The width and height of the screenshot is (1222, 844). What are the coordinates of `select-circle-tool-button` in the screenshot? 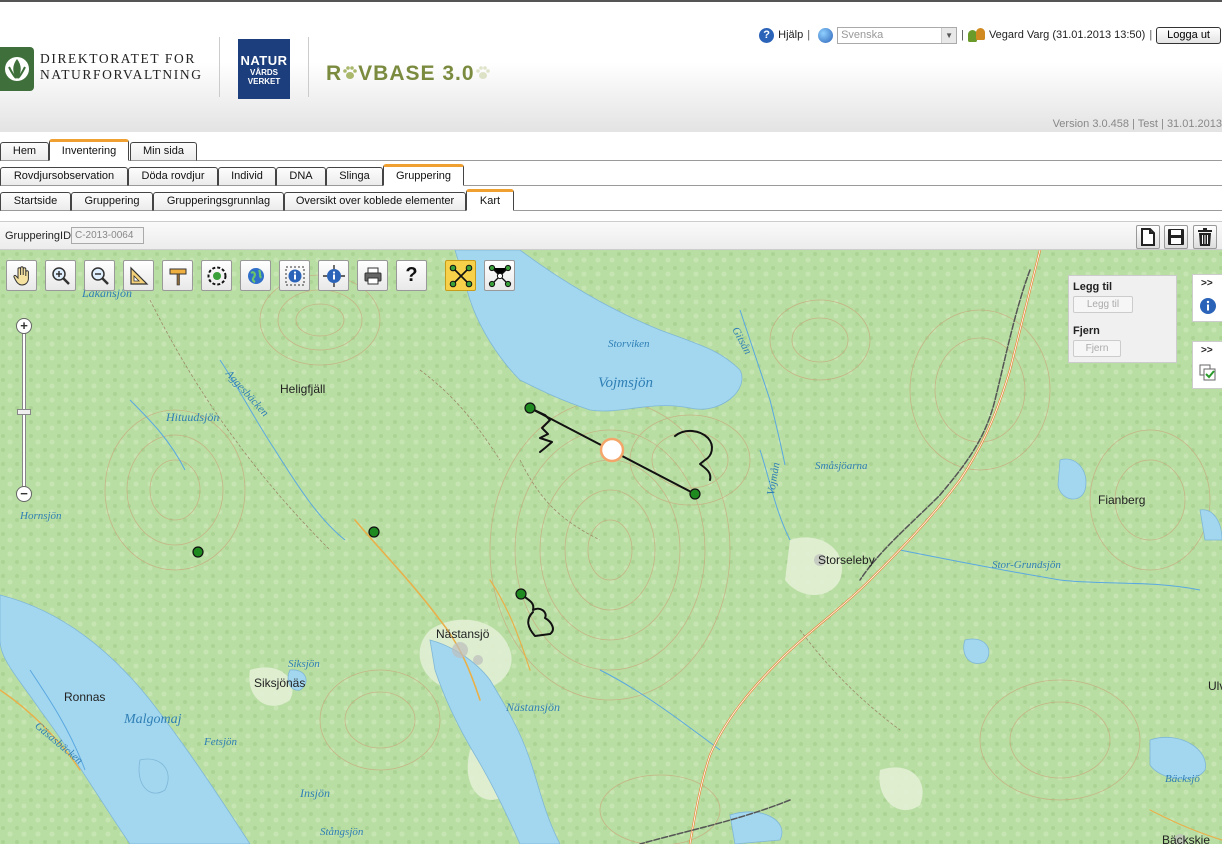 It's located at (216, 275).